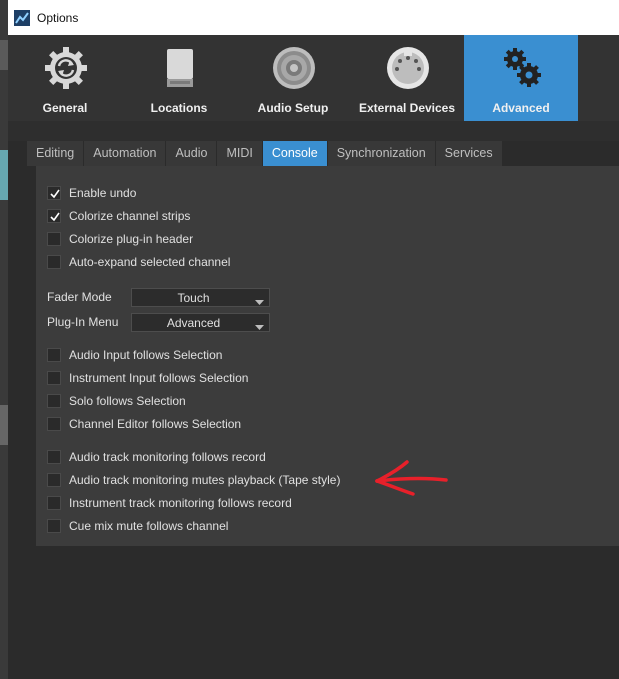 The height and width of the screenshot is (679, 619). I want to click on app-icon, so click(22, 17).